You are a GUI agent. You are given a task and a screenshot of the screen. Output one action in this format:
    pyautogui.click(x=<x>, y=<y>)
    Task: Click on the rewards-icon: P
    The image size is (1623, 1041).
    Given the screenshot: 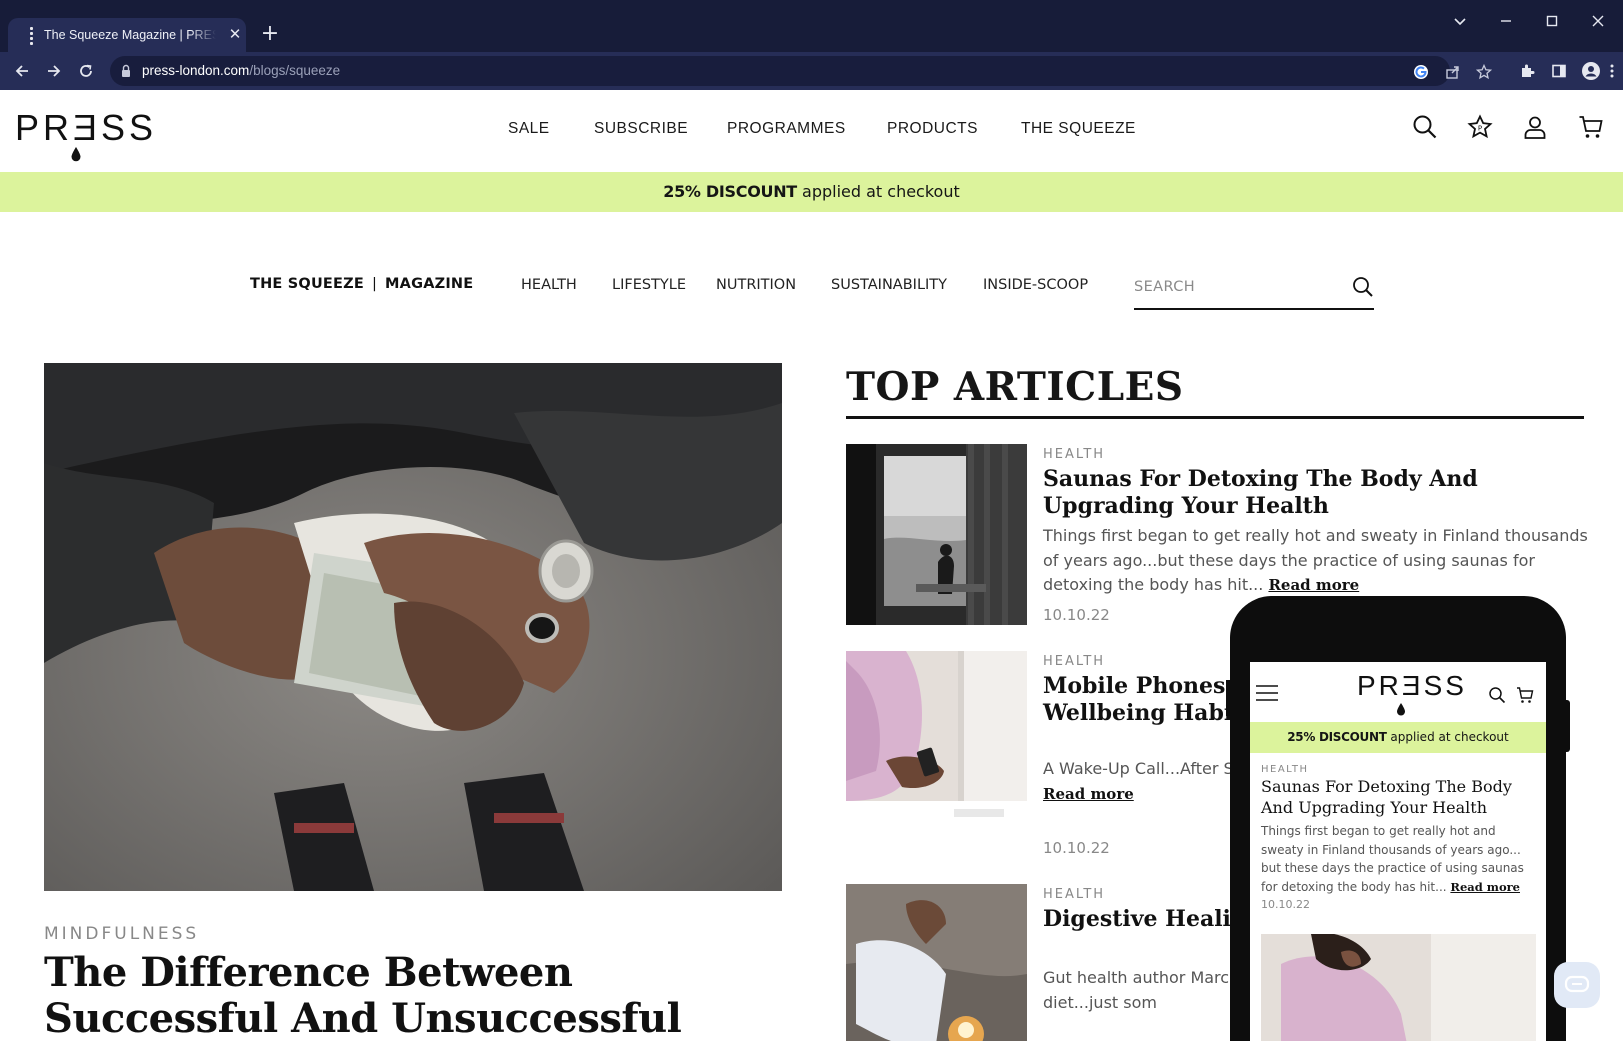 What is the action you would take?
    pyautogui.click(x=1480, y=127)
    